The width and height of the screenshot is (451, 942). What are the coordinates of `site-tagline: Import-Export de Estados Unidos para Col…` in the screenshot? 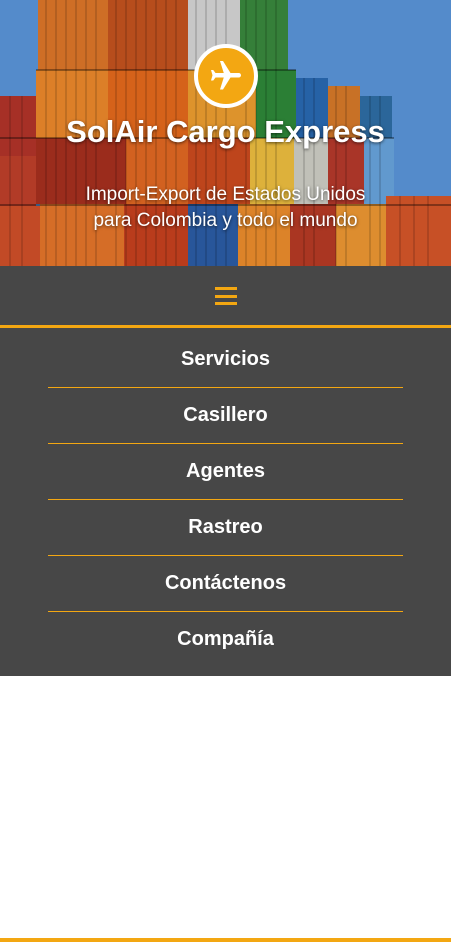 It's located at (225, 208).